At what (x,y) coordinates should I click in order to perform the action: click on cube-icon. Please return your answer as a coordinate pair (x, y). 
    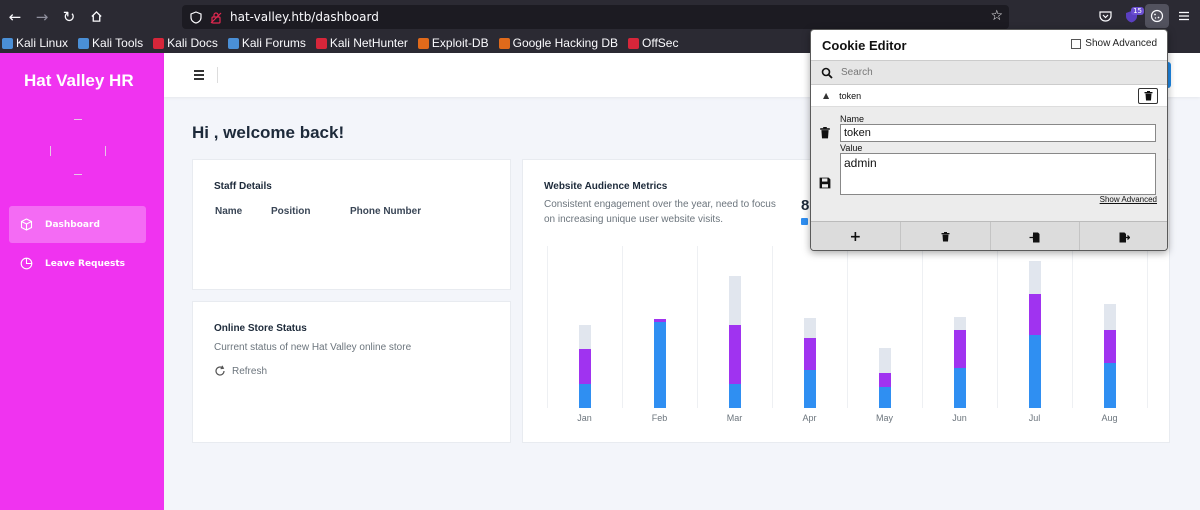
    Looking at the image, I should click on (26, 225).